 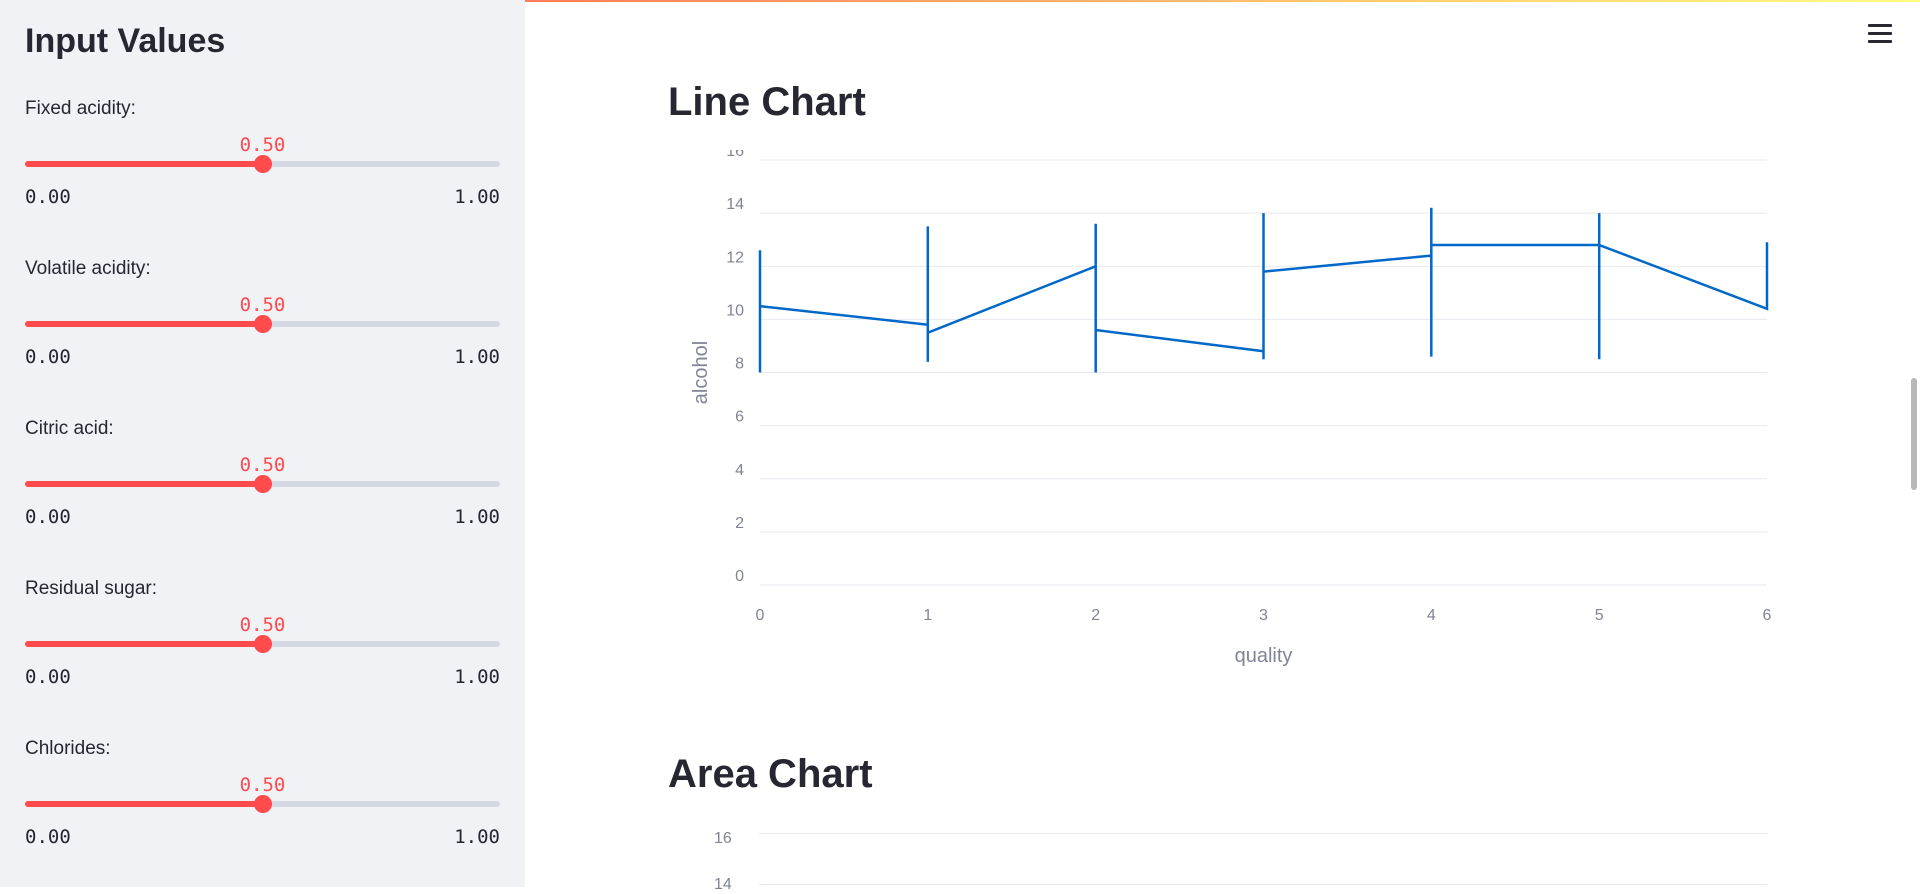 I want to click on y-tick-label: 16, so click(x=735, y=155).